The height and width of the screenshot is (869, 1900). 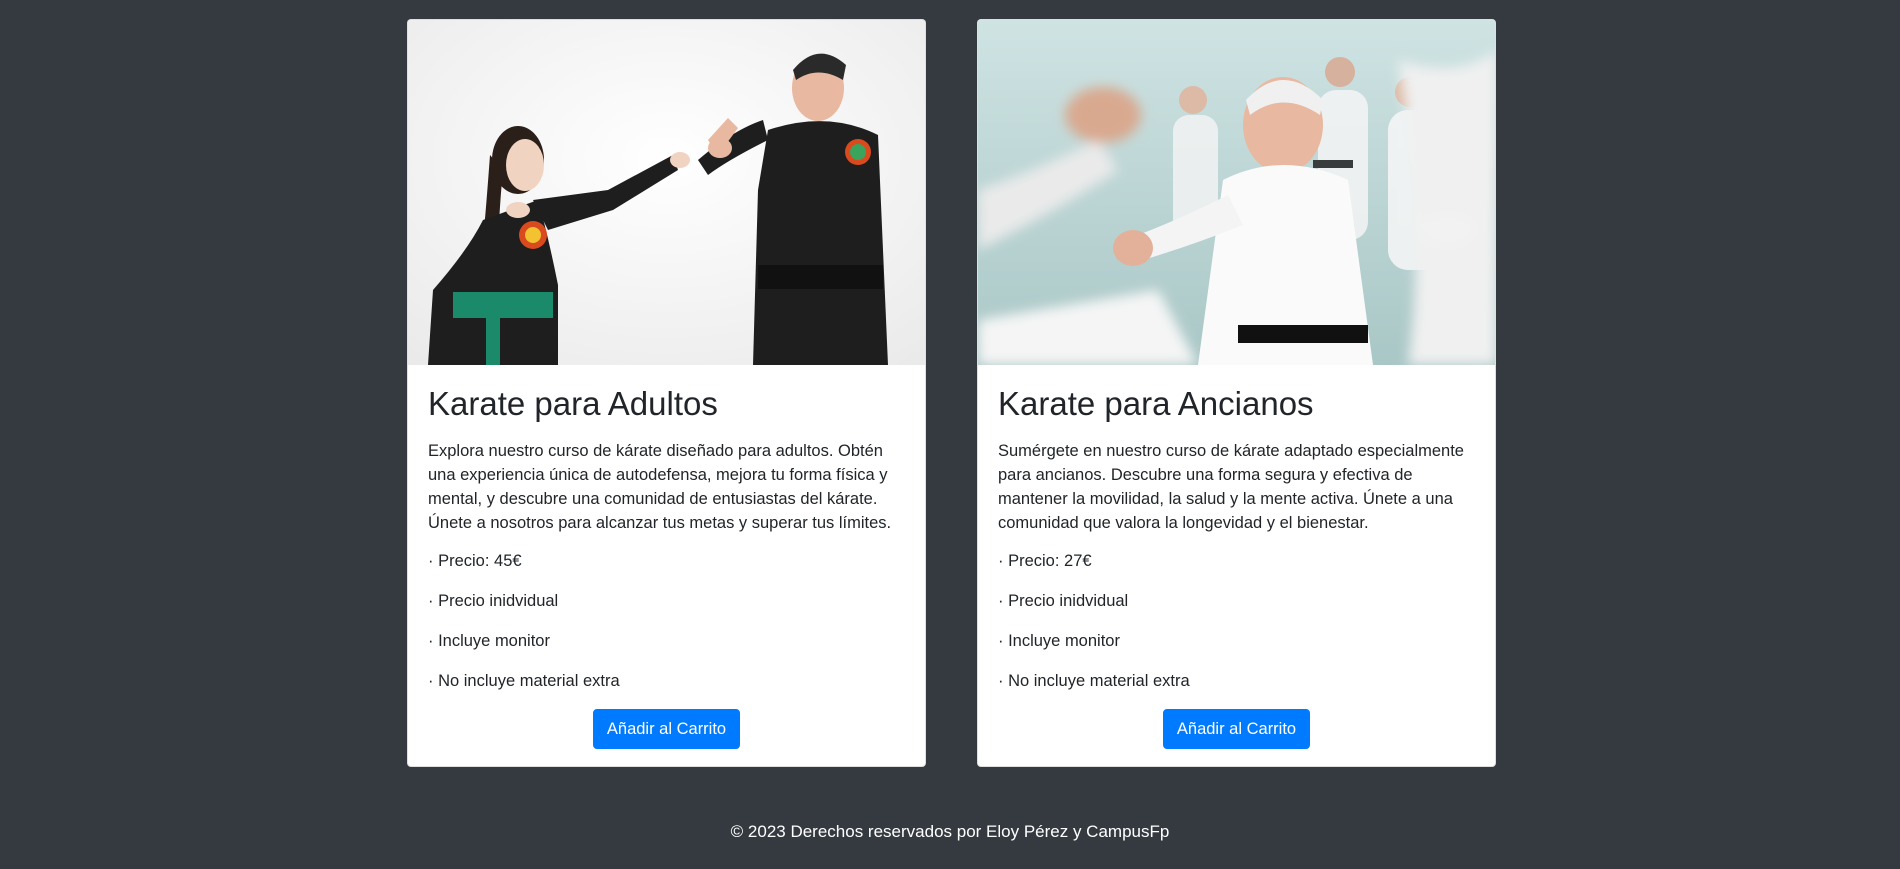 I want to click on feature-price: · Precio: 27€, so click(x=1045, y=560).